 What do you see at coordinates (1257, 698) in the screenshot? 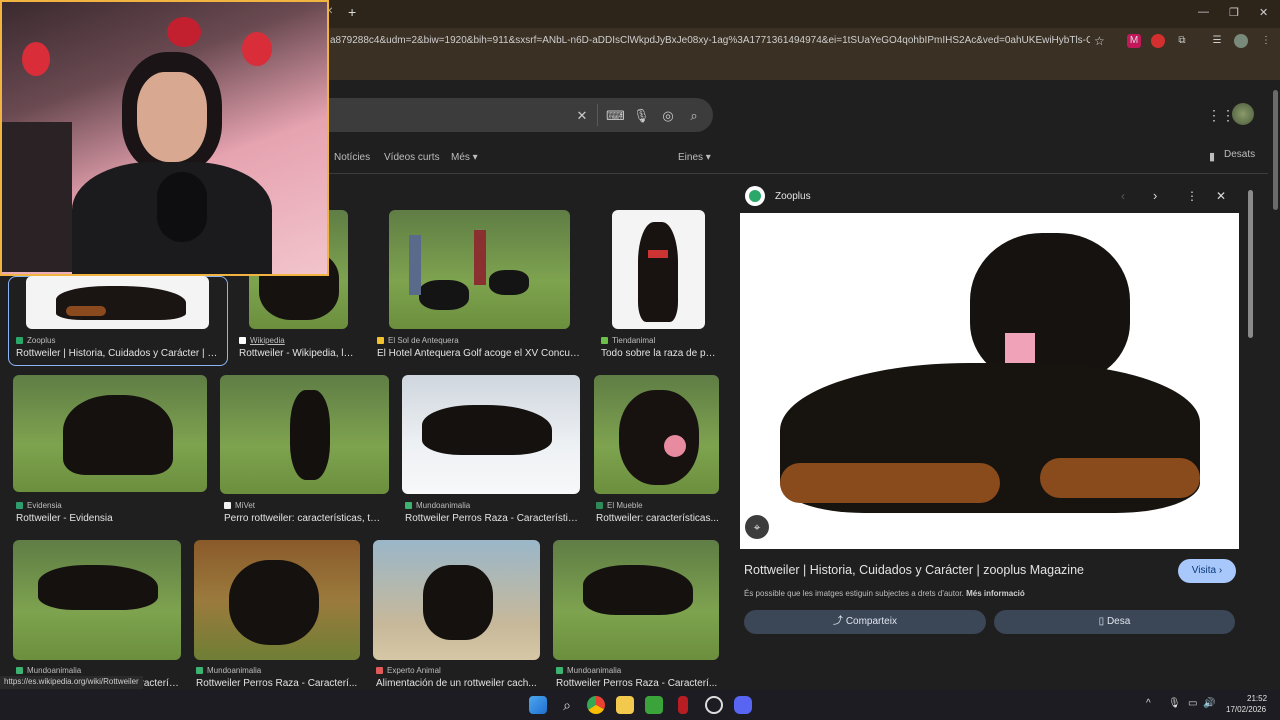
I see `clock-time: 21:52` at bounding box center [1257, 698].